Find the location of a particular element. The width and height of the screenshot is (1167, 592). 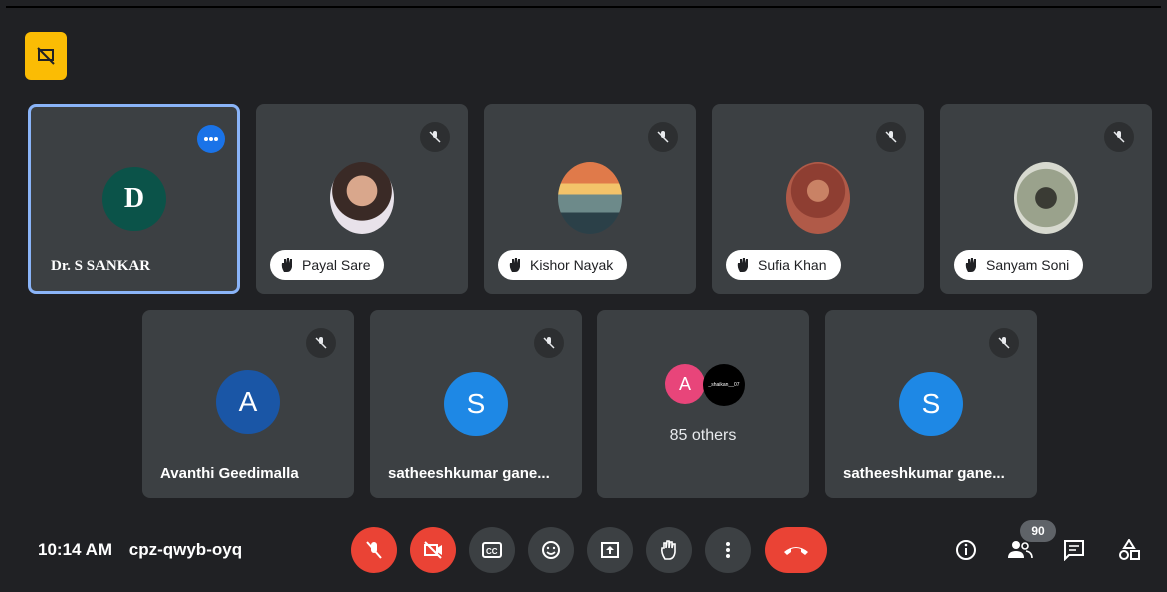

more-horizontal-icon is located at coordinates (211, 139).